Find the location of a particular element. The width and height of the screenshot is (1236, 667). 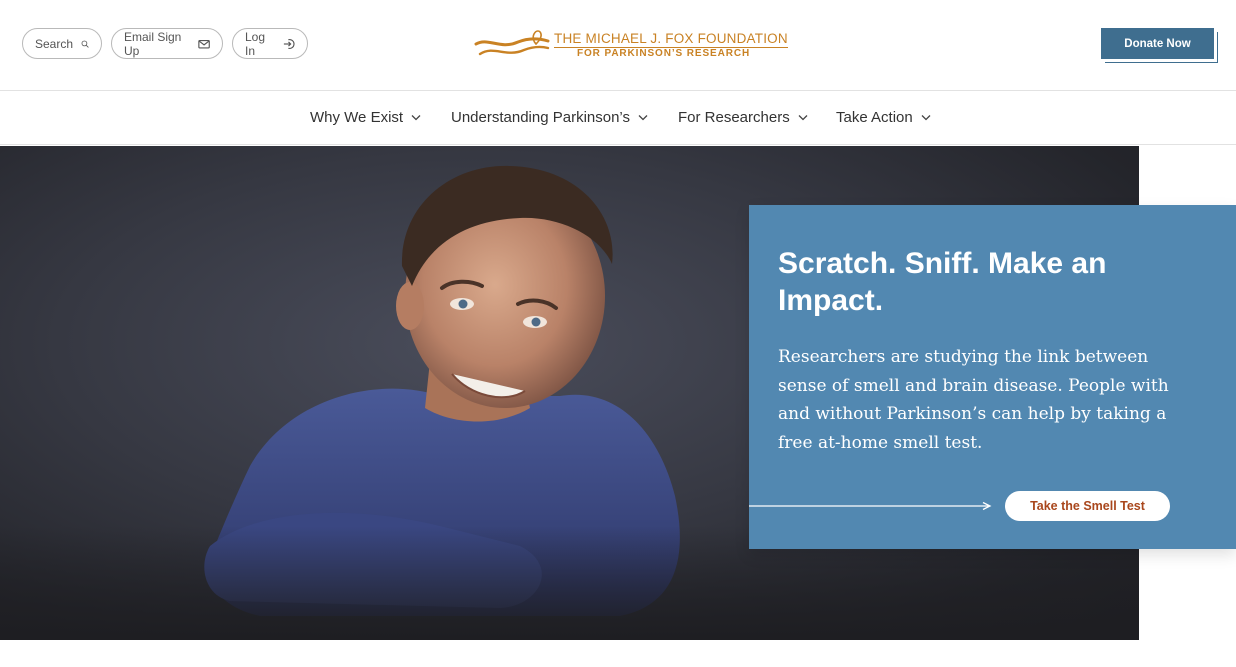

nav-item-label: Take Action is located at coordinates (874, 117).